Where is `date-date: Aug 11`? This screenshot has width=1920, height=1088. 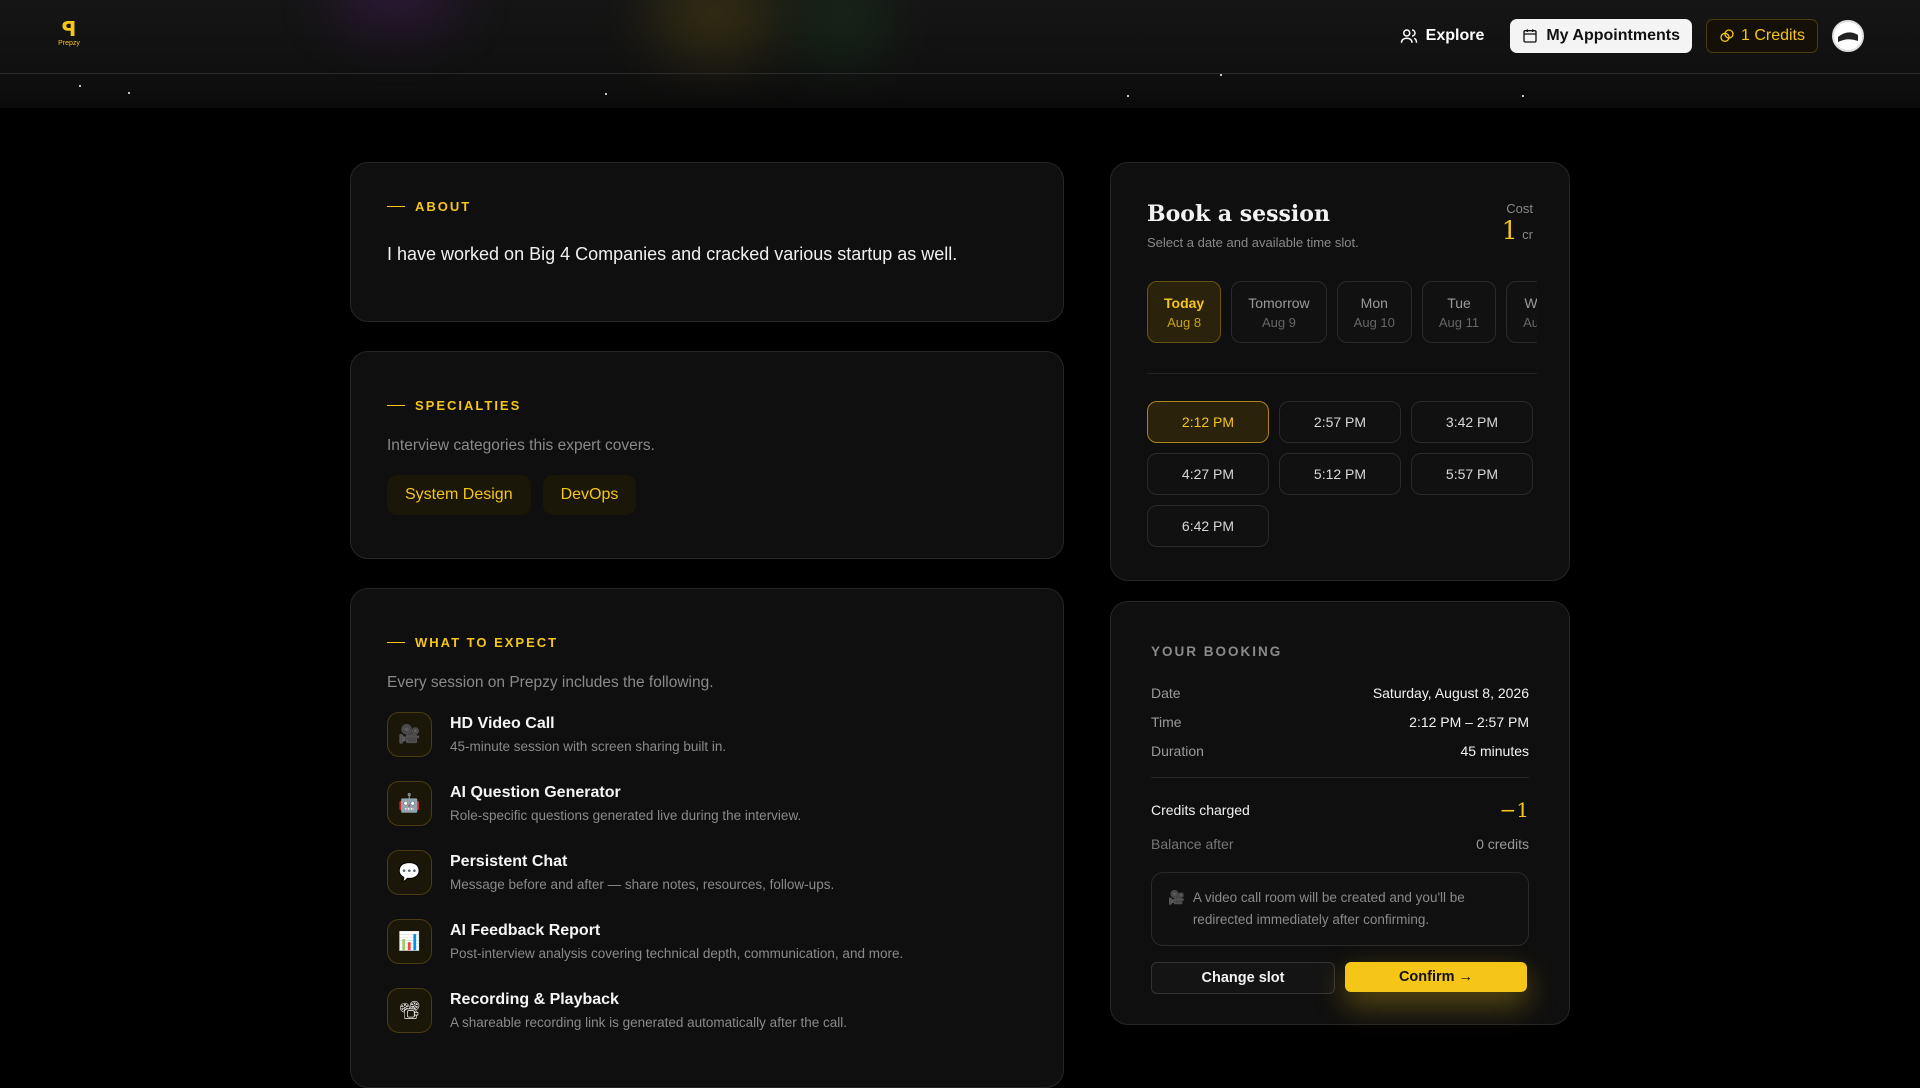
date-date: Aug 11 is located at coordinates (1459, 322).